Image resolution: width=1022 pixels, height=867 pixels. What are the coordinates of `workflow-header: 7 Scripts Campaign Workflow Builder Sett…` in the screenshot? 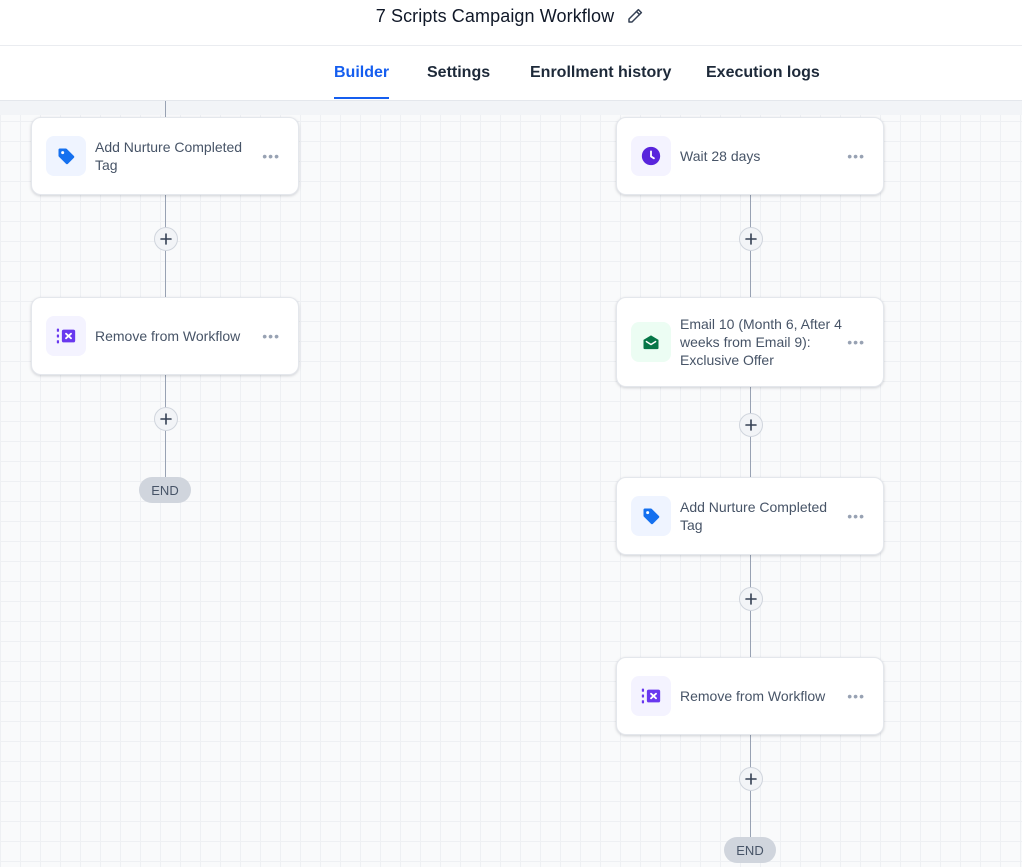 It's located at (511, 50).